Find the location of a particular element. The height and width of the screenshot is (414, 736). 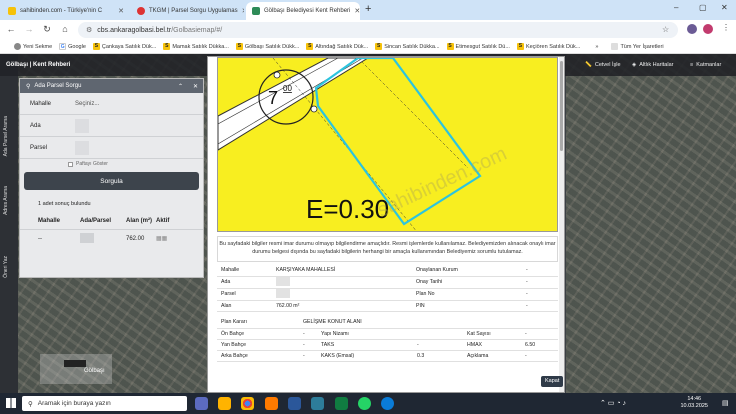

url-host: cbs.ankaragolbasi.bel.tr is located at coordinates (134, 30).